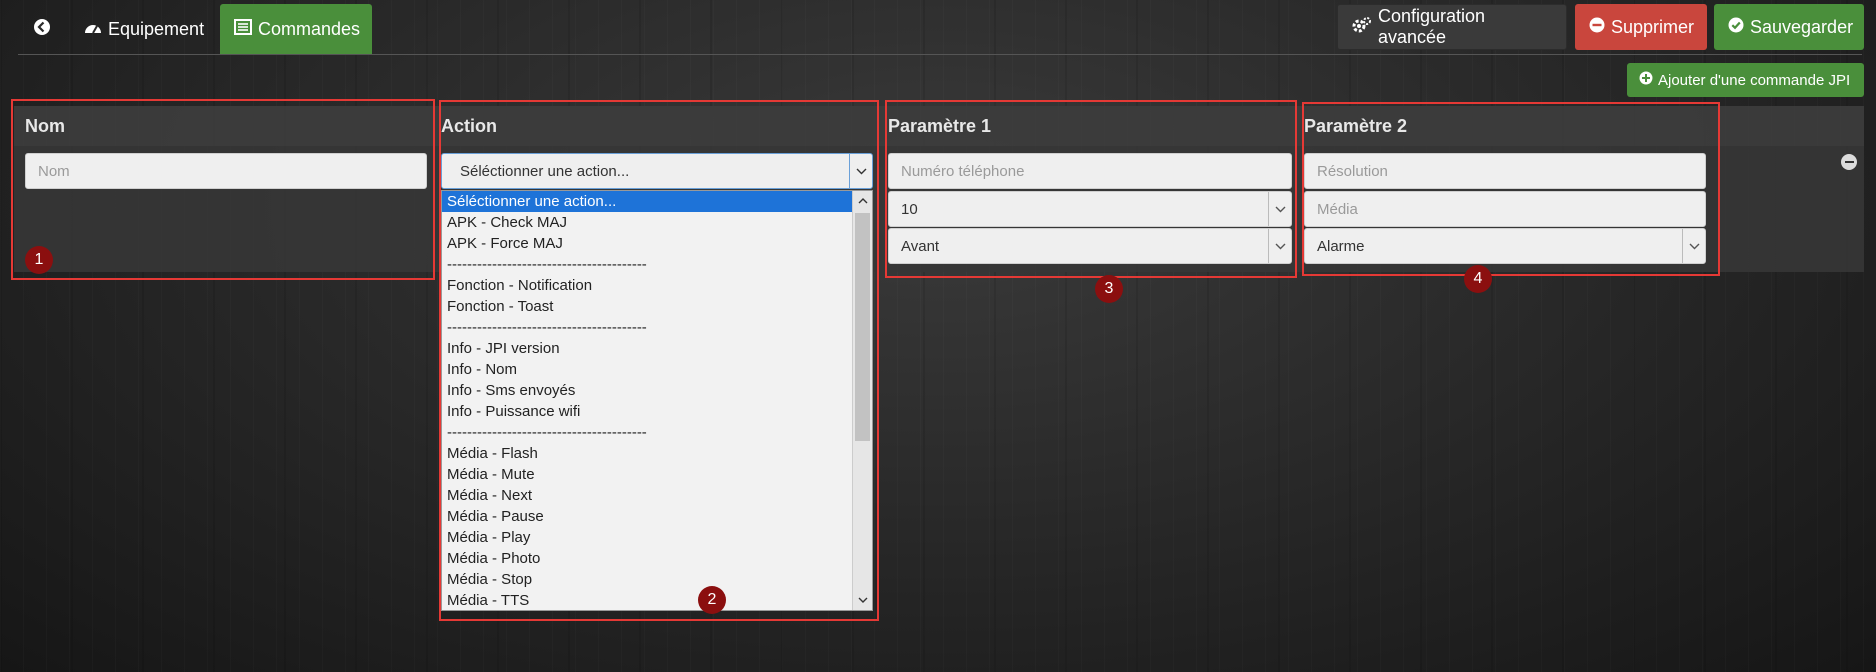 This screenshot has height=672, width=1876. What do you see at coordinates (1736, 27) in the screenshot?
I see `check-circle-icon` at bounding box center [1736, 27].